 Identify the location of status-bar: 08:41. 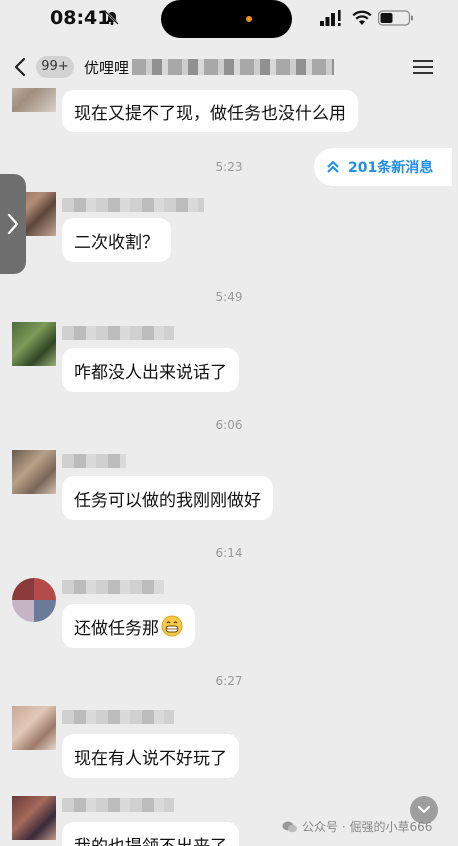
(229, 20).